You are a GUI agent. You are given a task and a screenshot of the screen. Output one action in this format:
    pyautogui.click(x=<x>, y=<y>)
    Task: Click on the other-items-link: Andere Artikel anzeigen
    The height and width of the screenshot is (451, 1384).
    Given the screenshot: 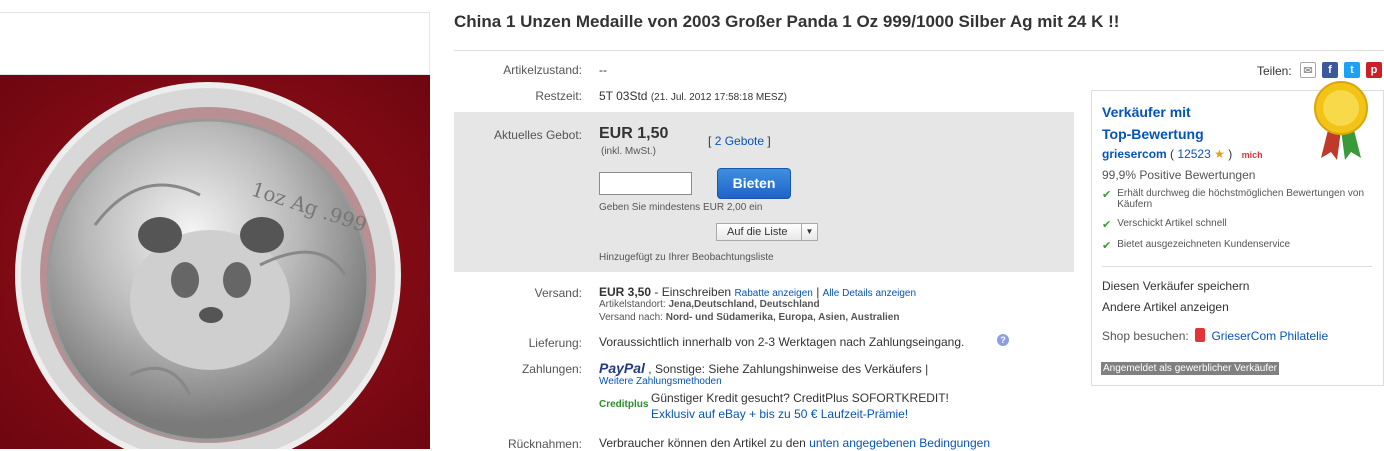 What is the action you would take?
    pyautogui.click(x=1165, y=307)
    